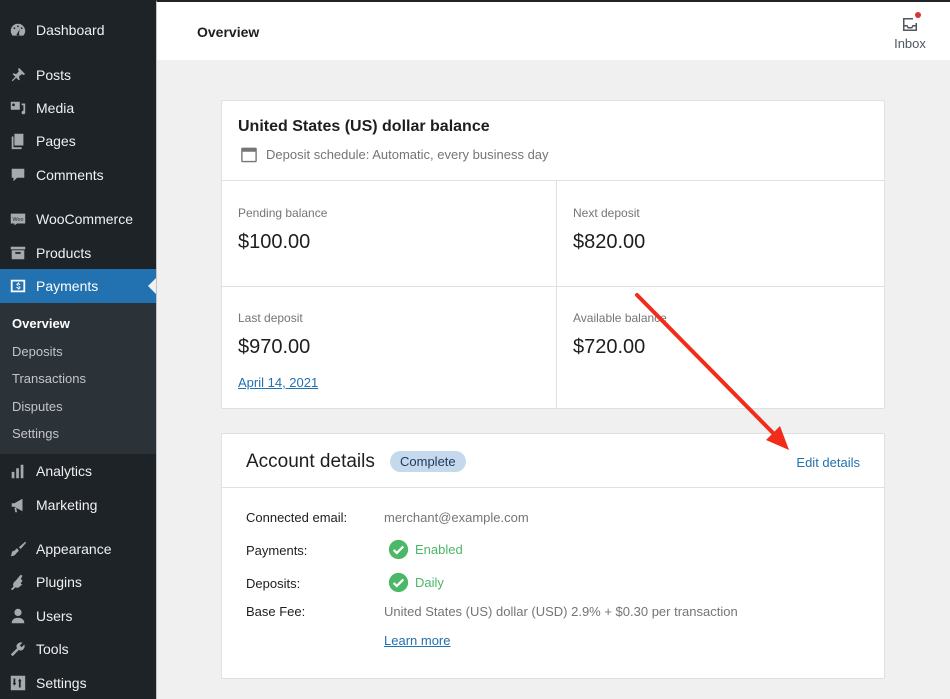  What do you see at coordinates (61, 683) in the screenshot?
I see `sidebar-item-label: Settings` at bounding box center [61, 683].